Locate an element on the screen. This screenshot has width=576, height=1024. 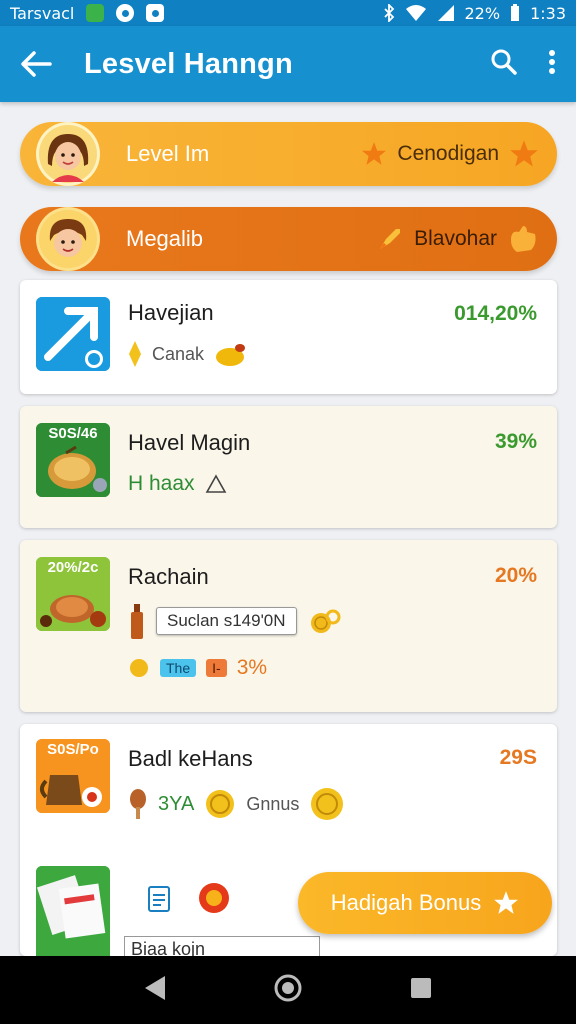
drumstick-icon is located at coordinates (138, 804).